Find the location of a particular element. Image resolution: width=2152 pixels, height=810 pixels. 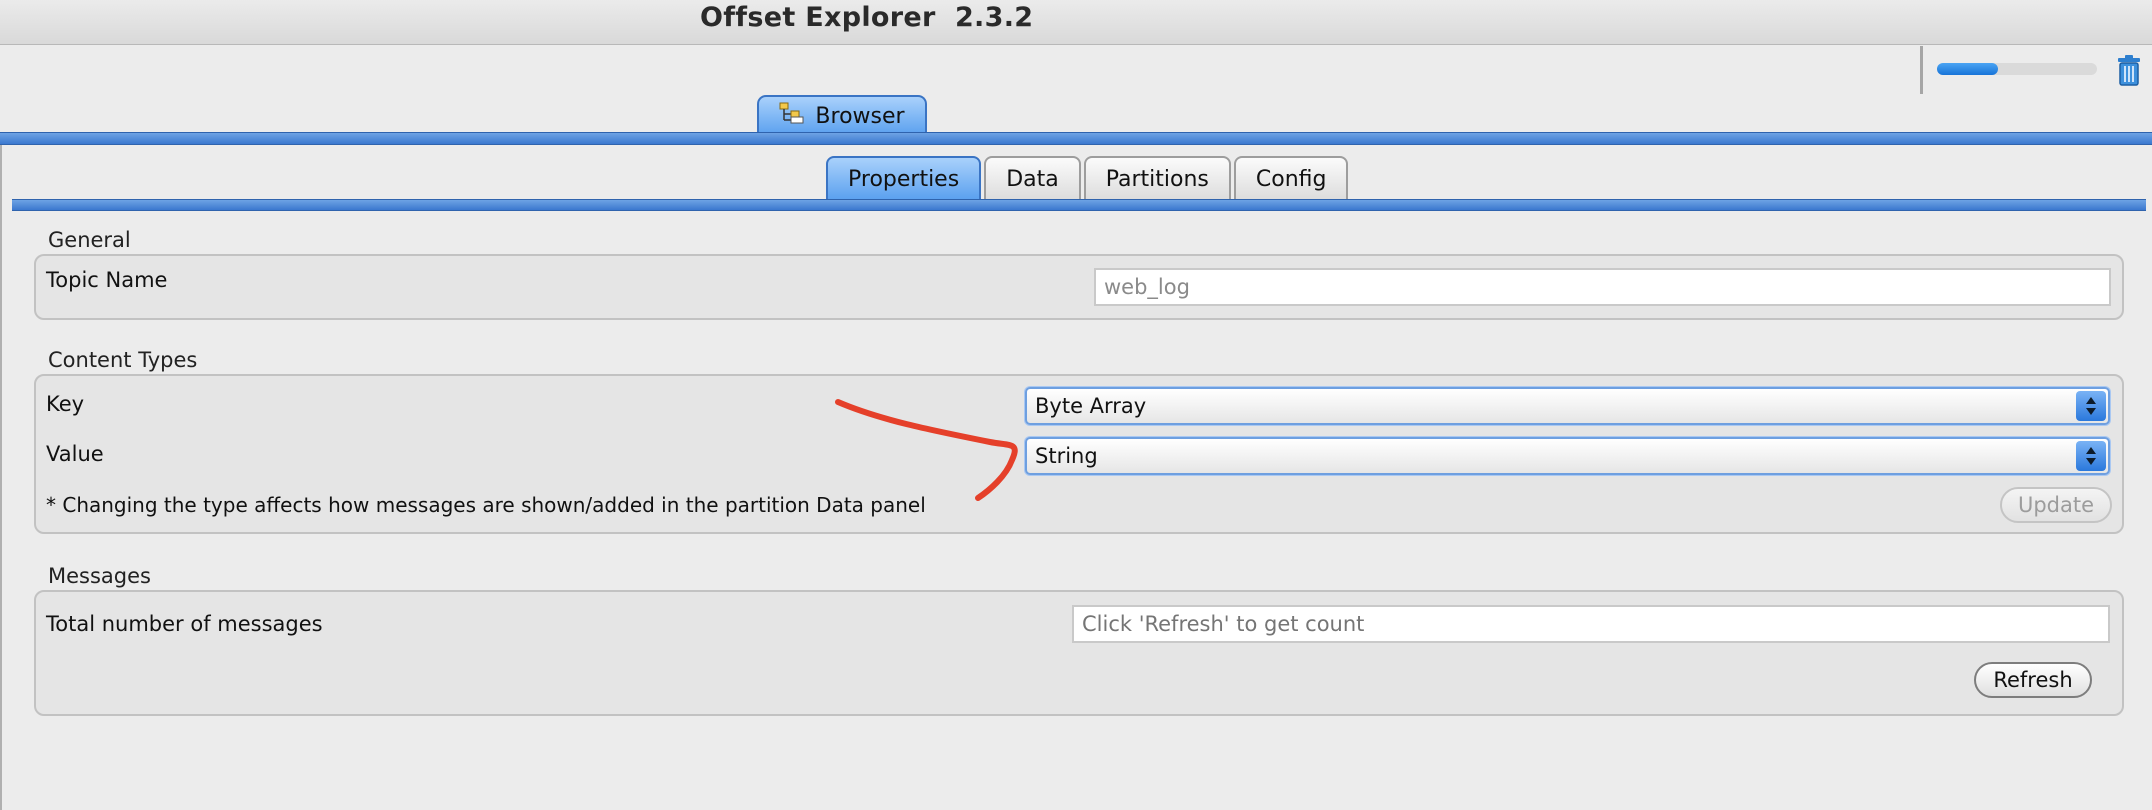

topic-name-label: Topic Name is located at coordinates (107, 280).